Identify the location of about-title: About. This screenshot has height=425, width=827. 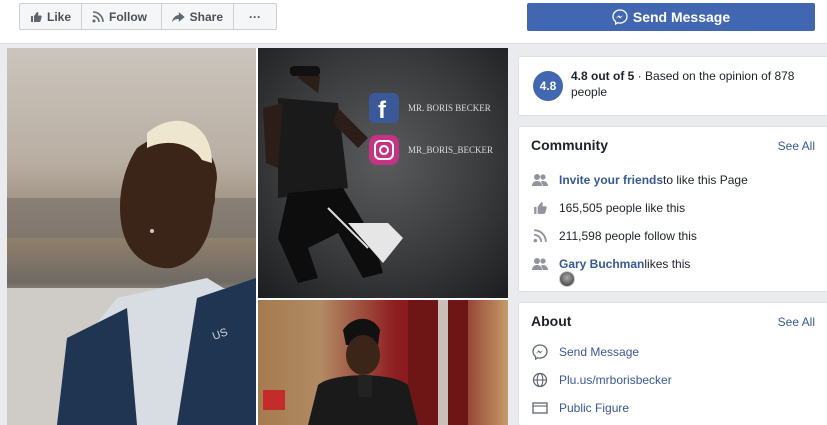
(551, 321).